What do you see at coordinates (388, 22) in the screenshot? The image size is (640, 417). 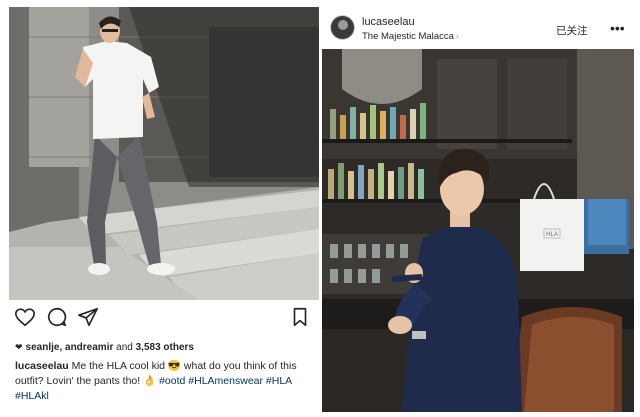 I see `header-username: lucaseelau` at bounding box center [388, 22].